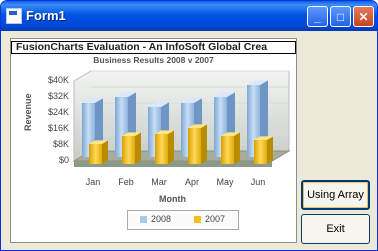 The height and width of the screenshot is (251, 378). What do you see at coordinates (164, 147) in the screenshot?
I see `bar-2007-mar` at bounding box center [164, 147].